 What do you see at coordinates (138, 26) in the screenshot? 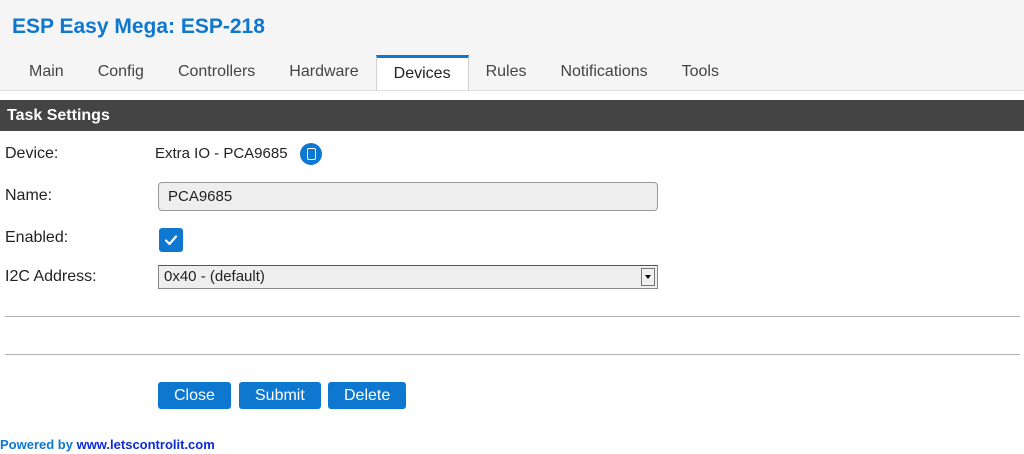
I see `app-title: ESP Easy Mega: ESP-218` at bounding box center [138, 26].